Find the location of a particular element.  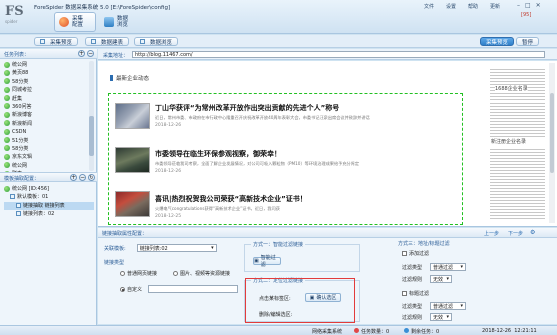

news-title: 喜讯|热烈祝贺我公司荣获“高新技术企业”证书！ is located at coordinates (231, 199).